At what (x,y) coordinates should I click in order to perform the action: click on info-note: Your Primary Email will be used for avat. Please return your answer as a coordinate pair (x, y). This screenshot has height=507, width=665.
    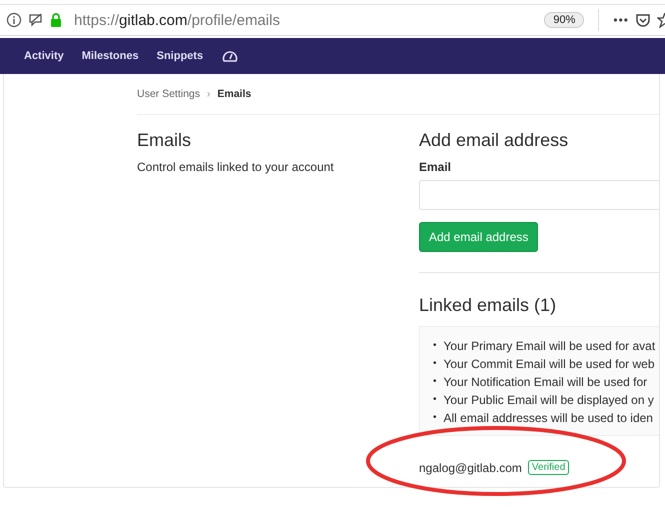
    Looking at the image, I should click on (550, 346).